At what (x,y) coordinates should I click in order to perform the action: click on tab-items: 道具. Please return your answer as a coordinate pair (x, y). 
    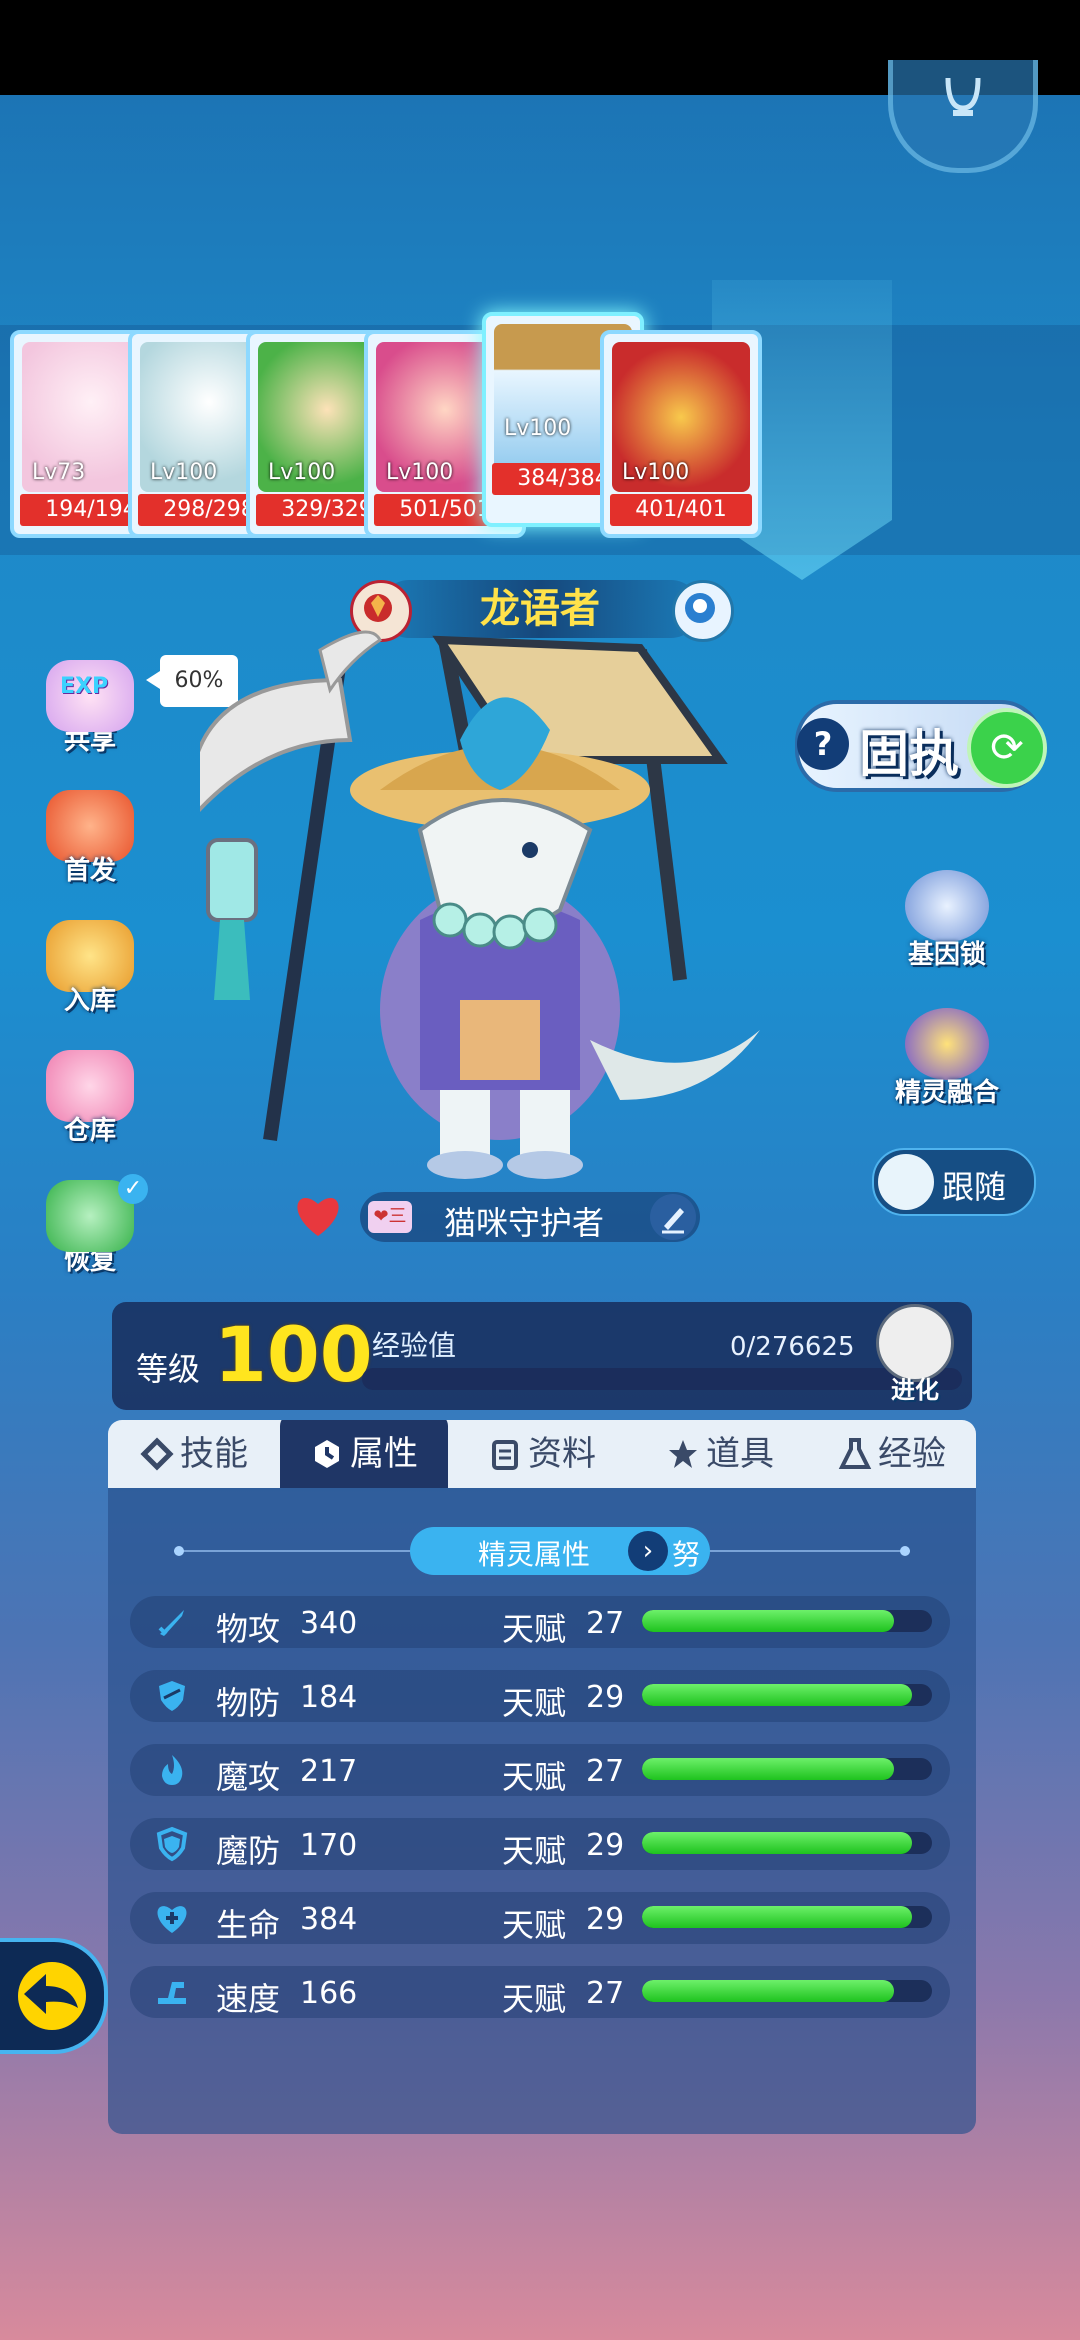
    Looking at the image, I should click on (720, 1454).